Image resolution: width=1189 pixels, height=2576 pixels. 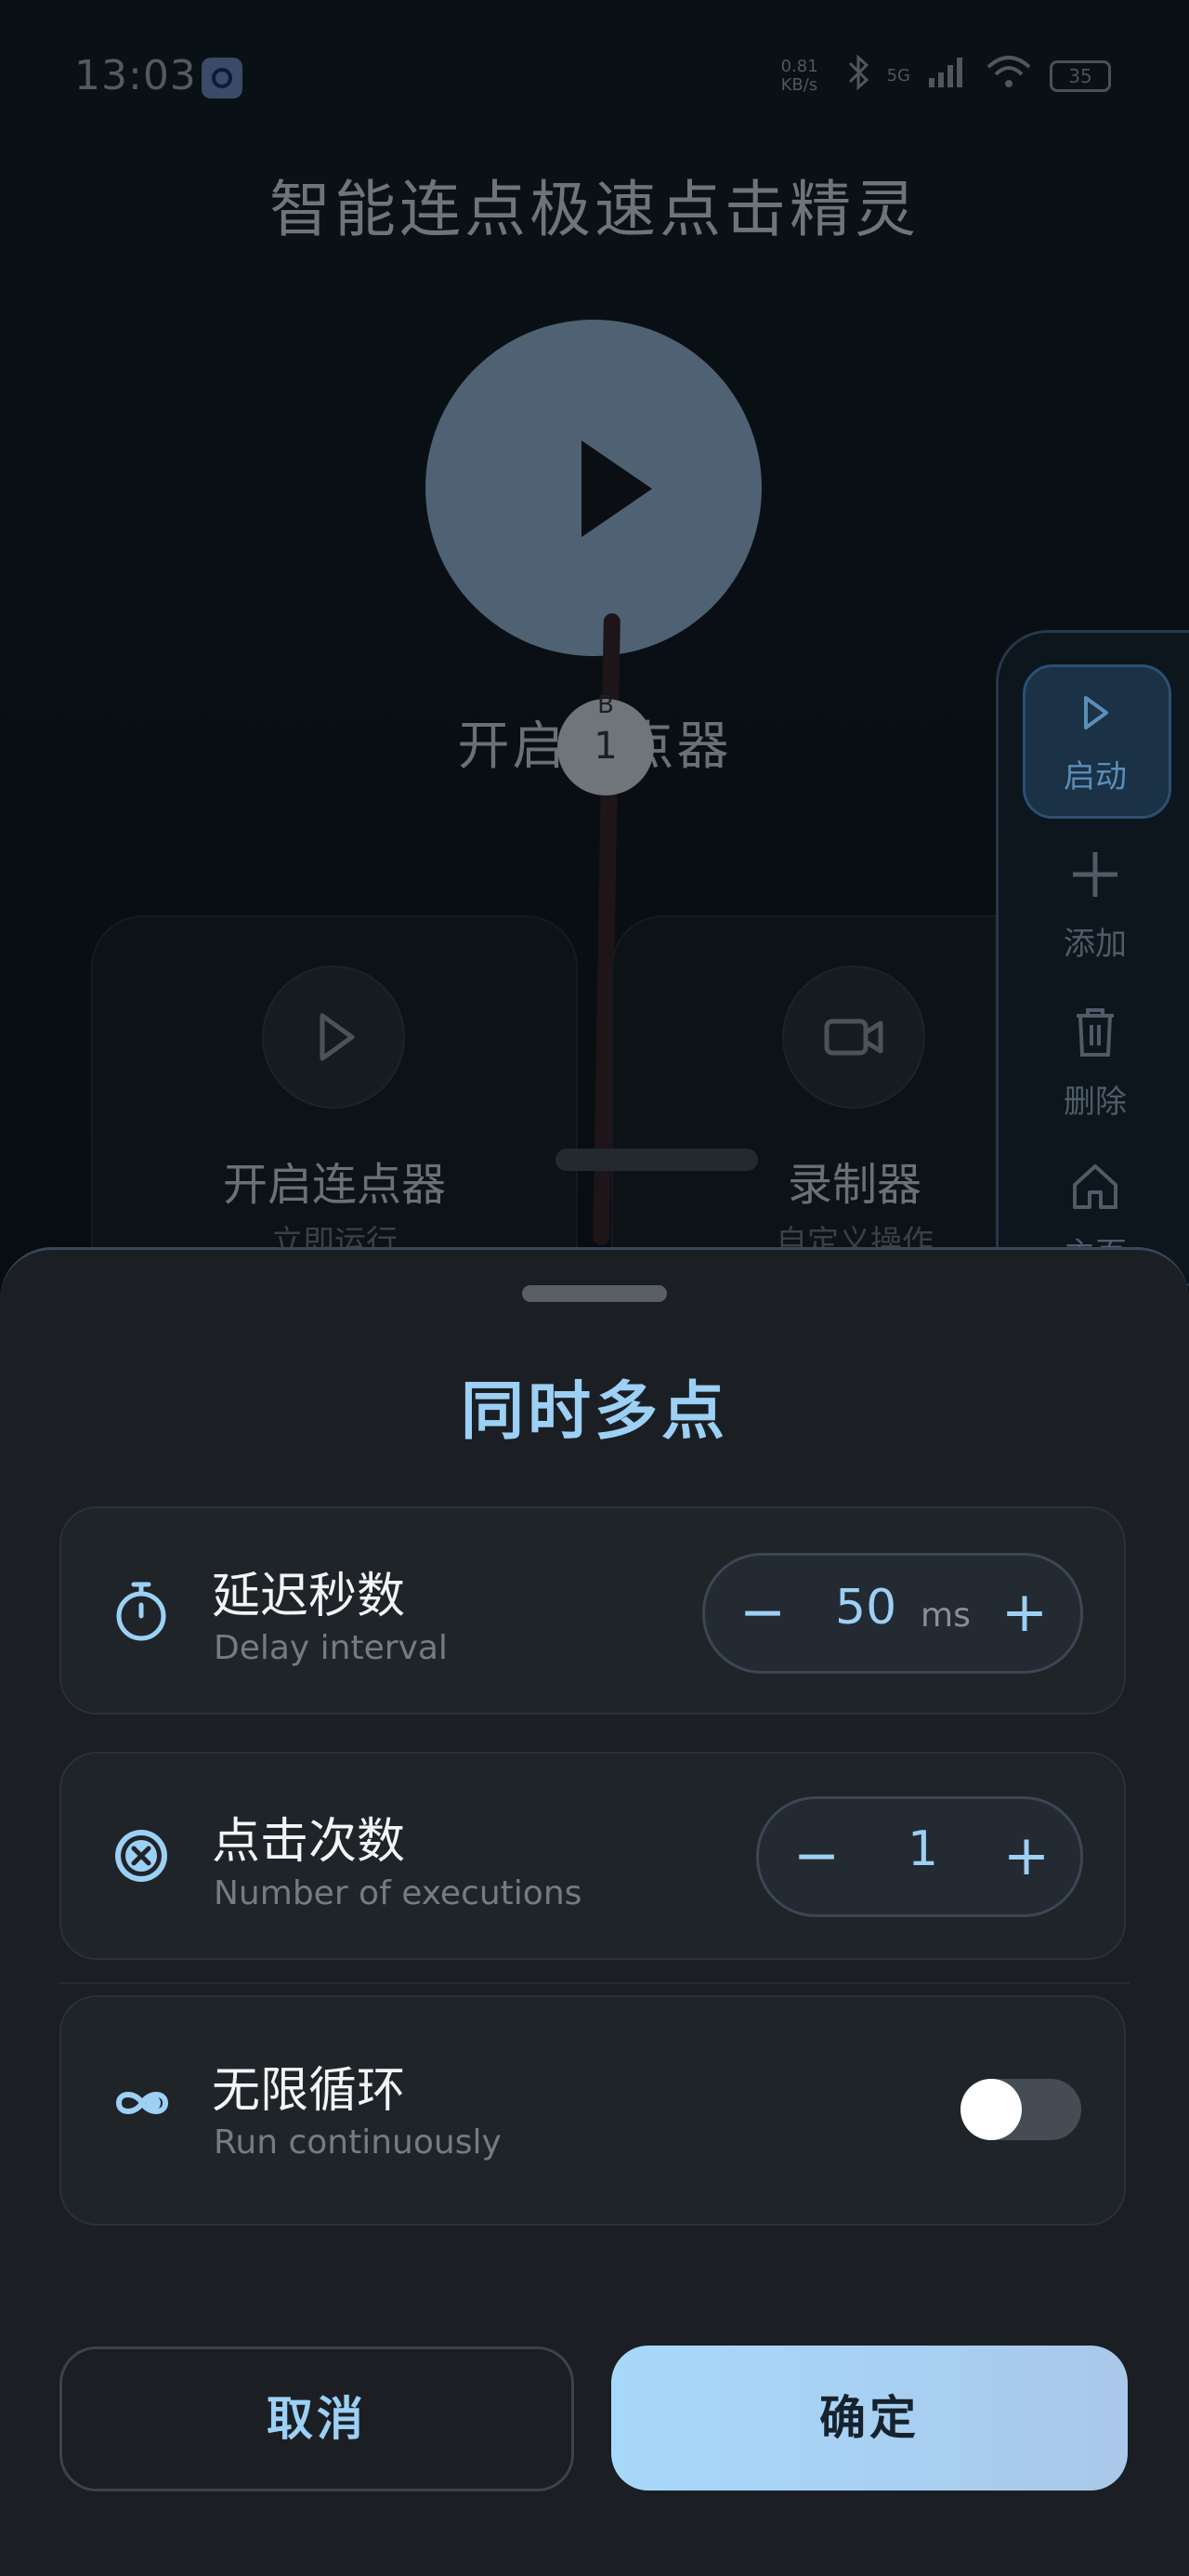 What do you see at coordinates (1024, 1613) in the screenshot?
I see `delay-increment-button: +` at bounding box center [1024, 1613].